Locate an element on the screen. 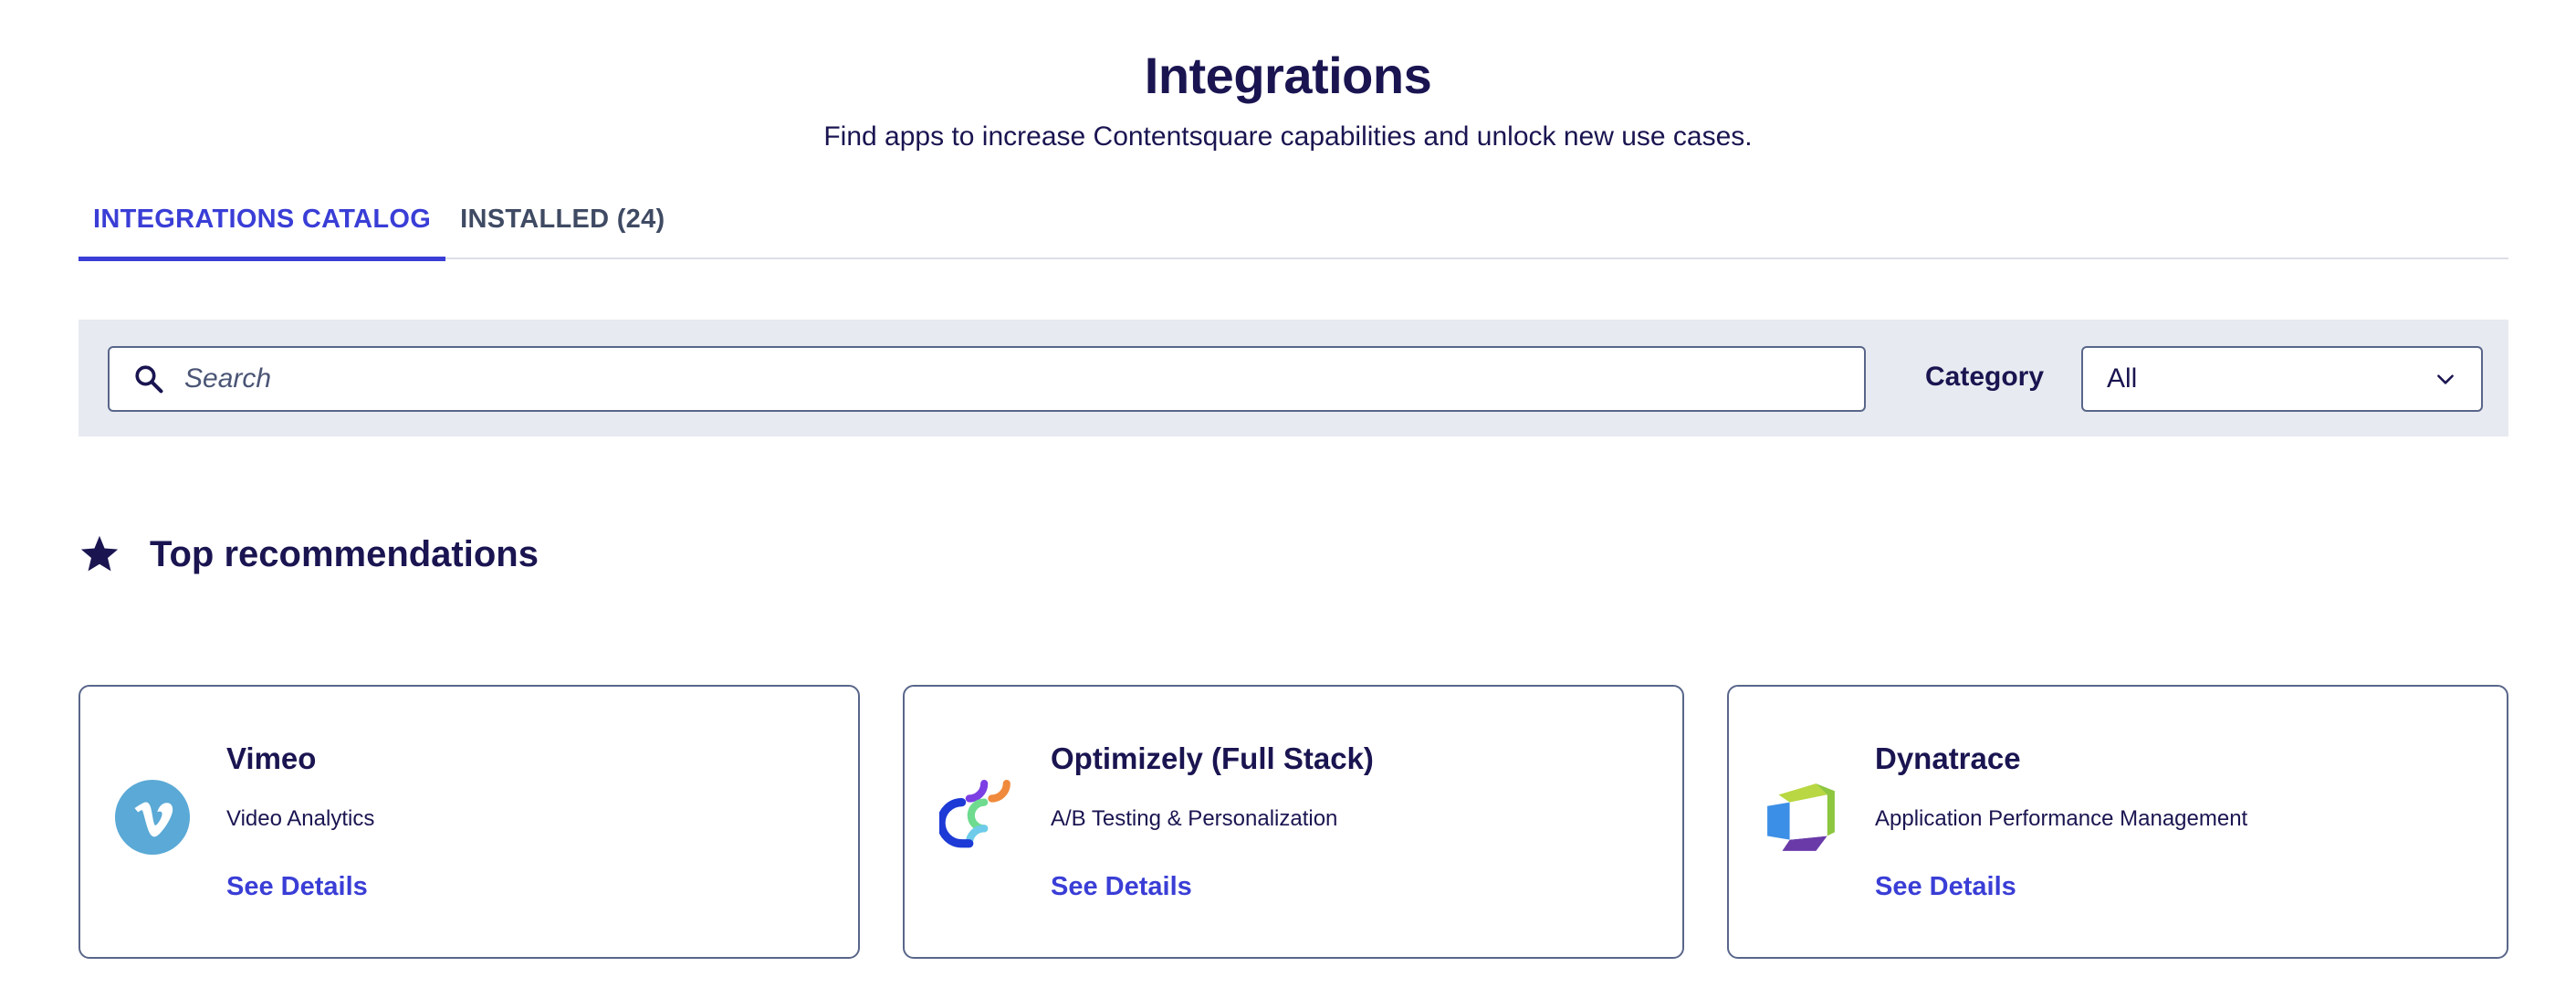 This screenshot has width=2576, height=988. chevron-down-icon is located at coordinates (2446, 379).